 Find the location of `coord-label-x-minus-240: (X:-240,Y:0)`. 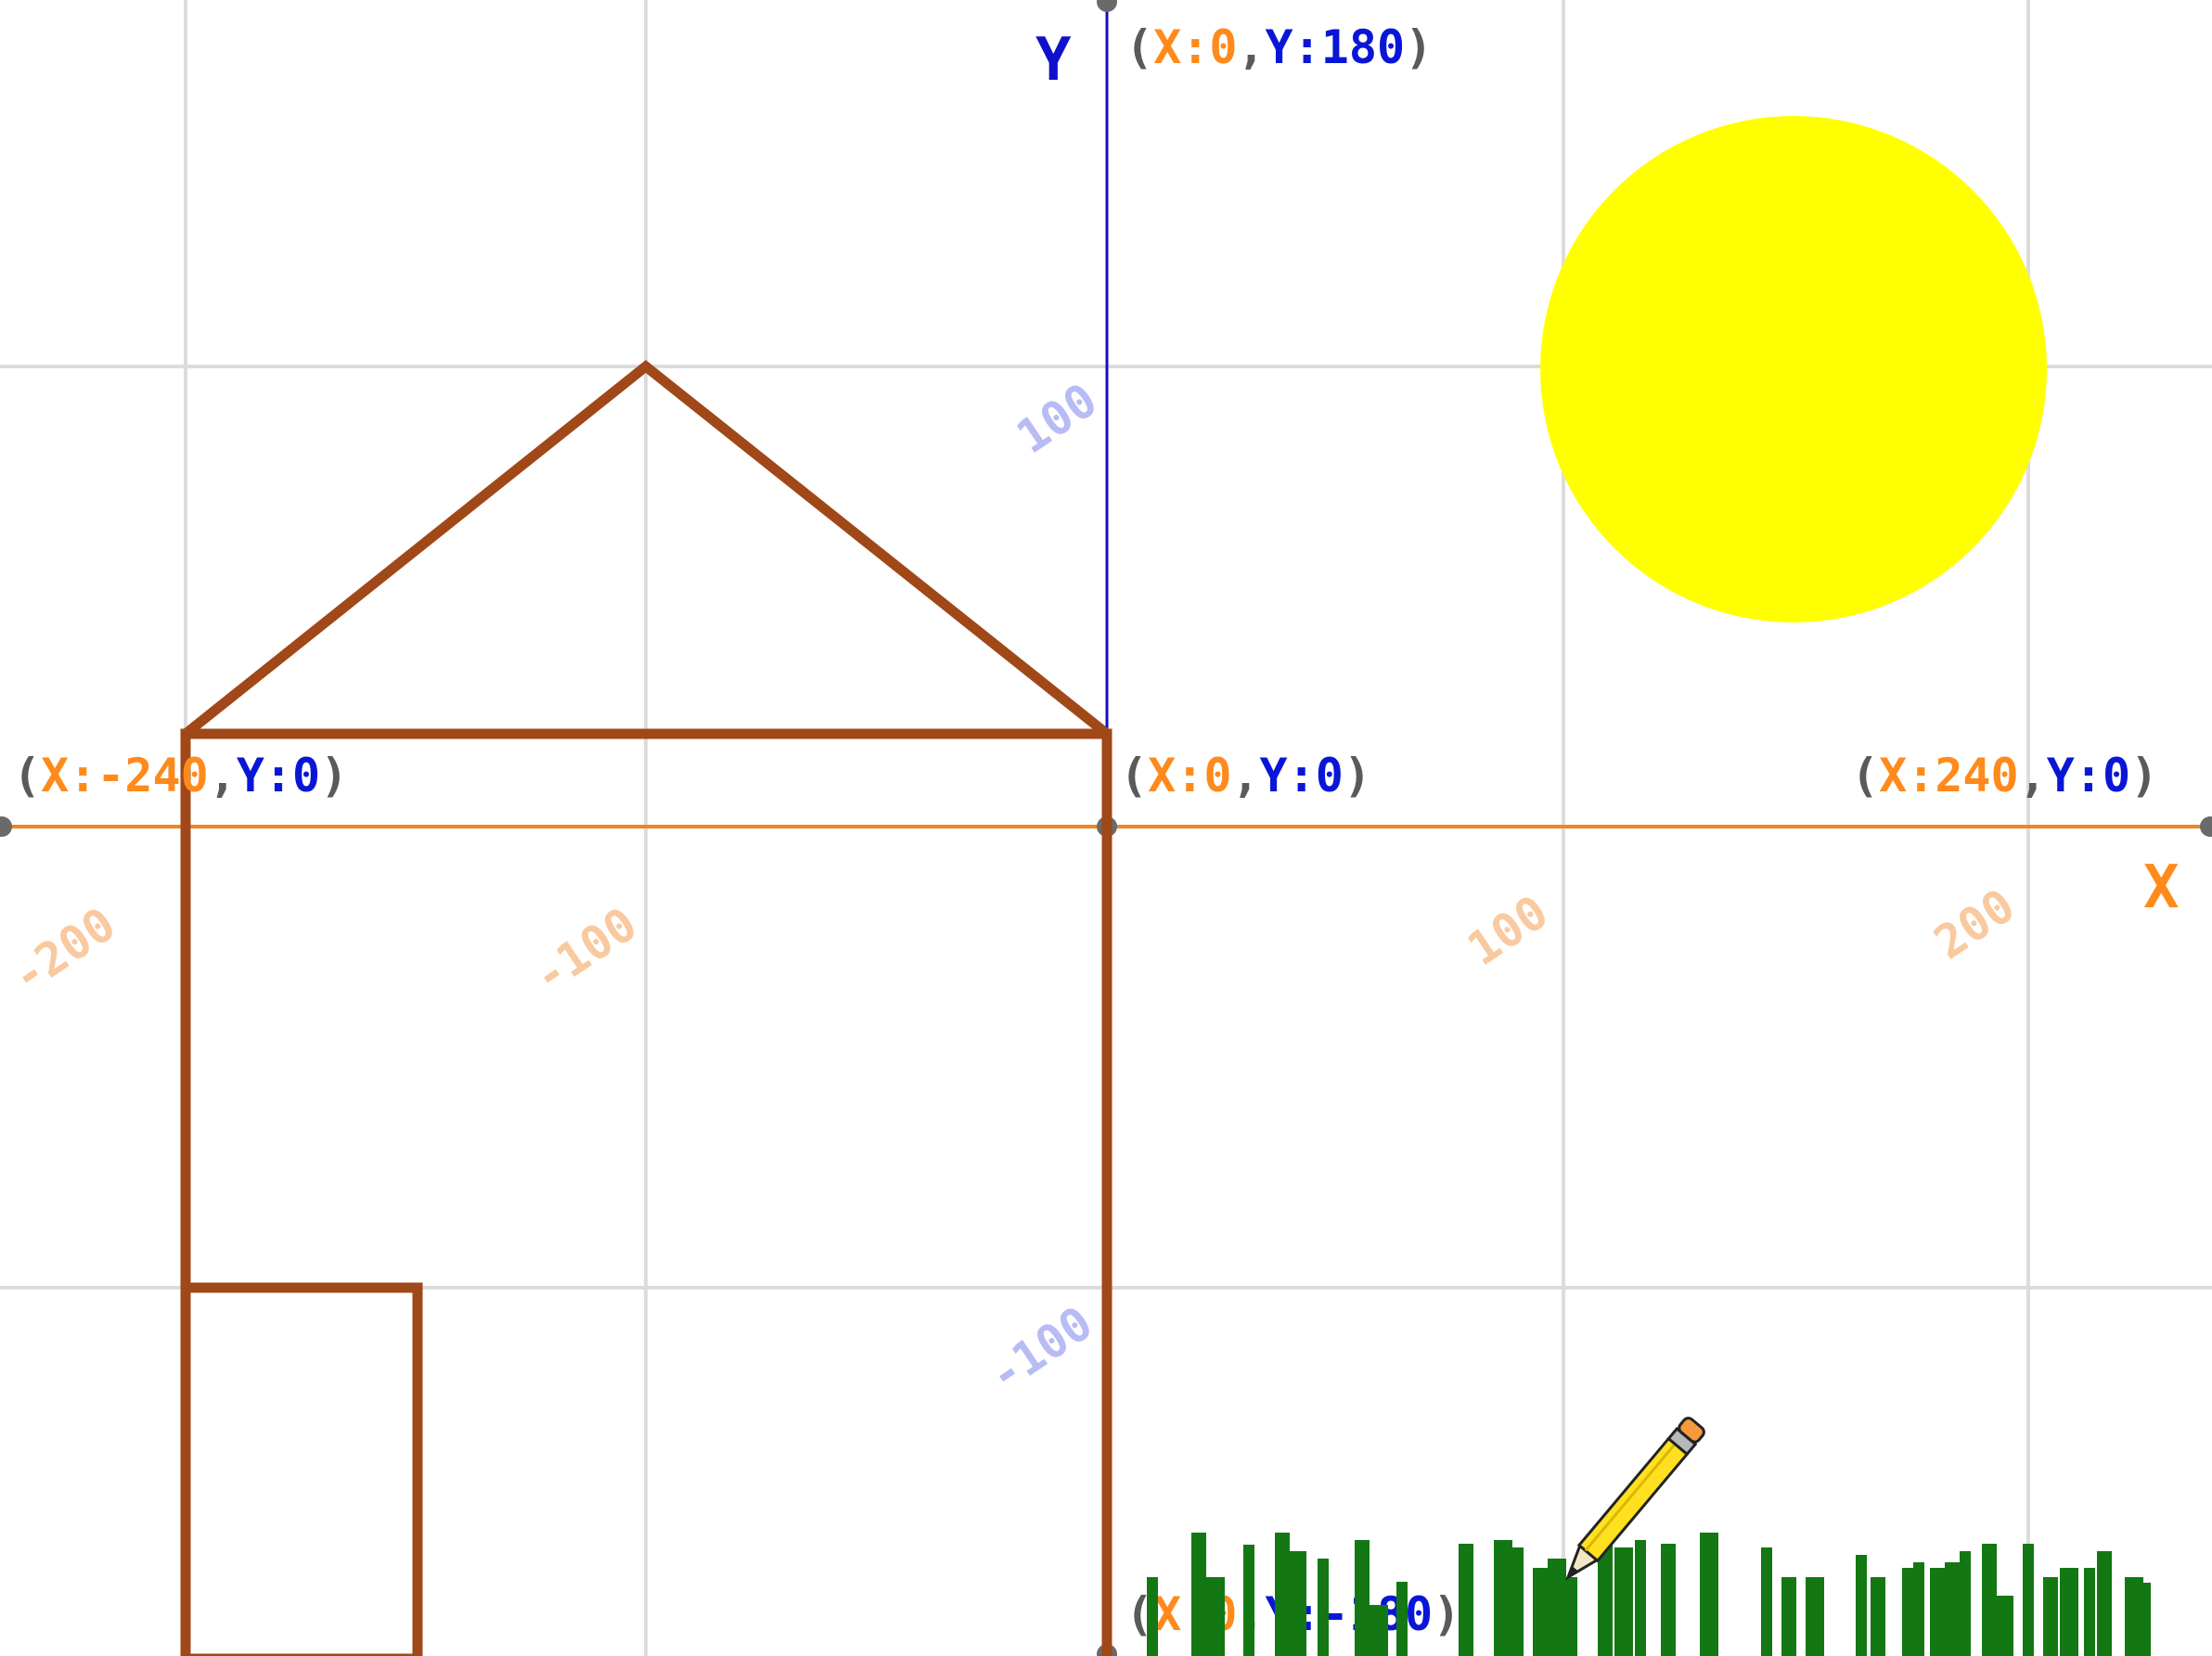

coord-label-x-minus-240: (X:-240,Y:0) is located at coordinates (180, 775).